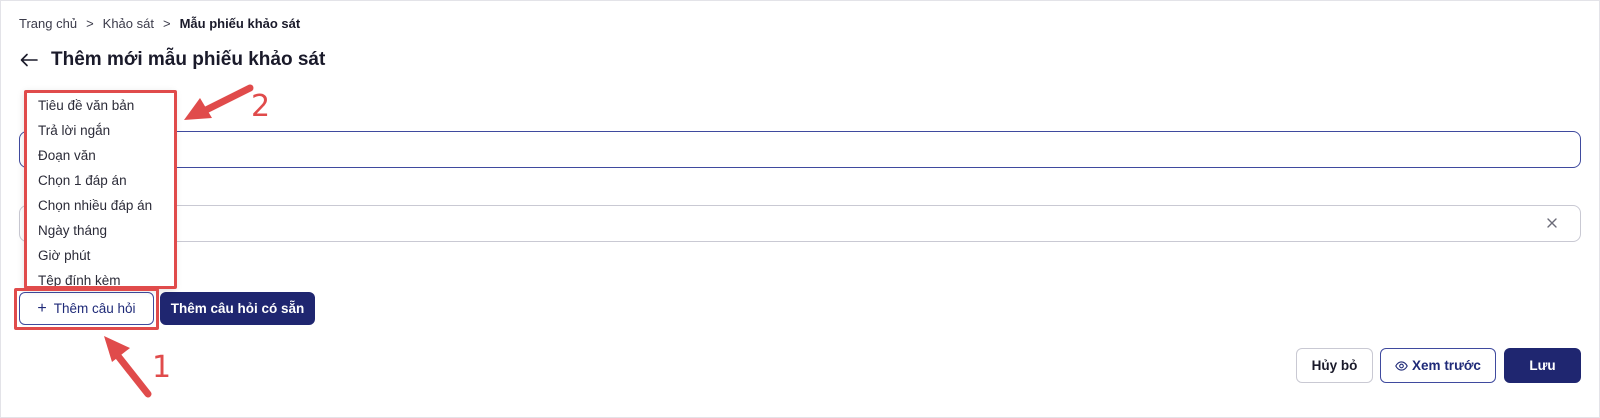  I want to click on menu-item-text-title: Tiêu đề văn bản, so click(99, 105).